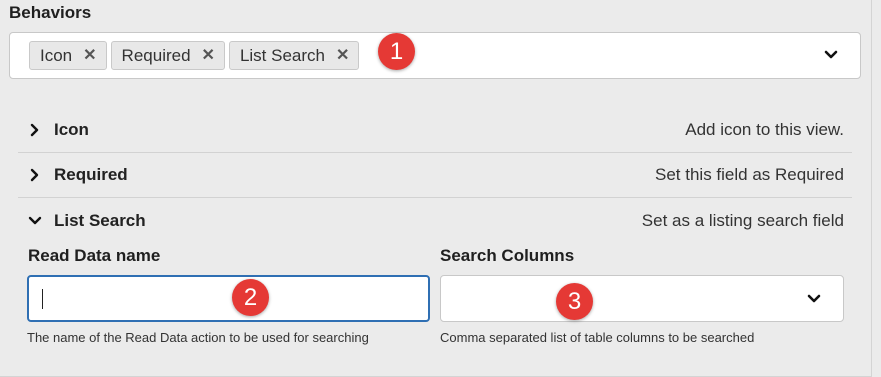 The height and width of the screenshot is (377, 881). I want to click on search-columns-label: Search Columns, so click(507, 255).